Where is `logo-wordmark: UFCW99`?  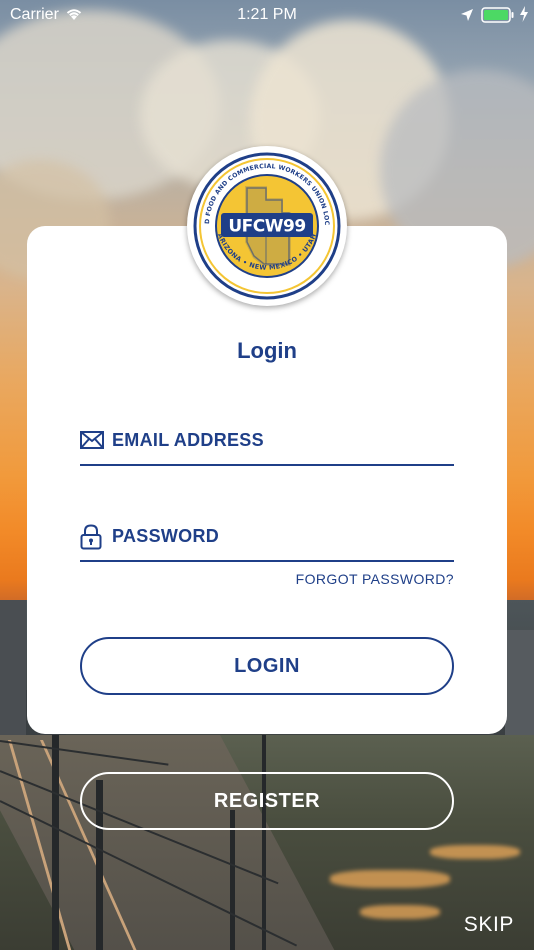
logo-wordmark: UFCW99 is located at coordinates (266, 227).